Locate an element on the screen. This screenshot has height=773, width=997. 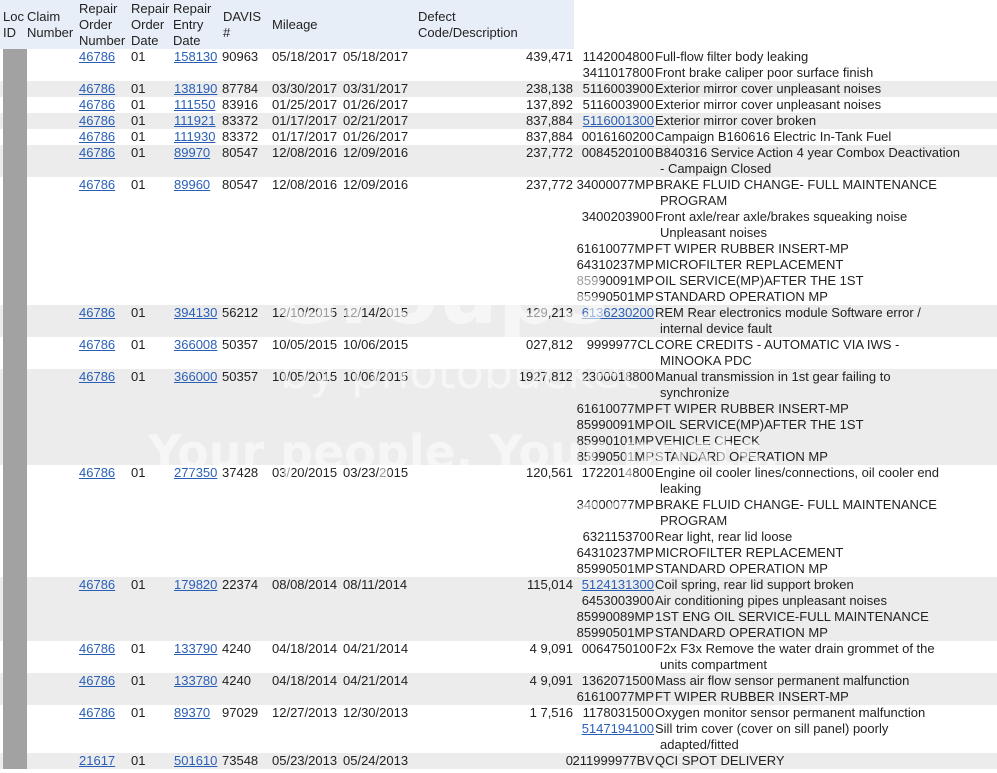
repair-entry-link: 111550 is located at coordinates (194, 105).